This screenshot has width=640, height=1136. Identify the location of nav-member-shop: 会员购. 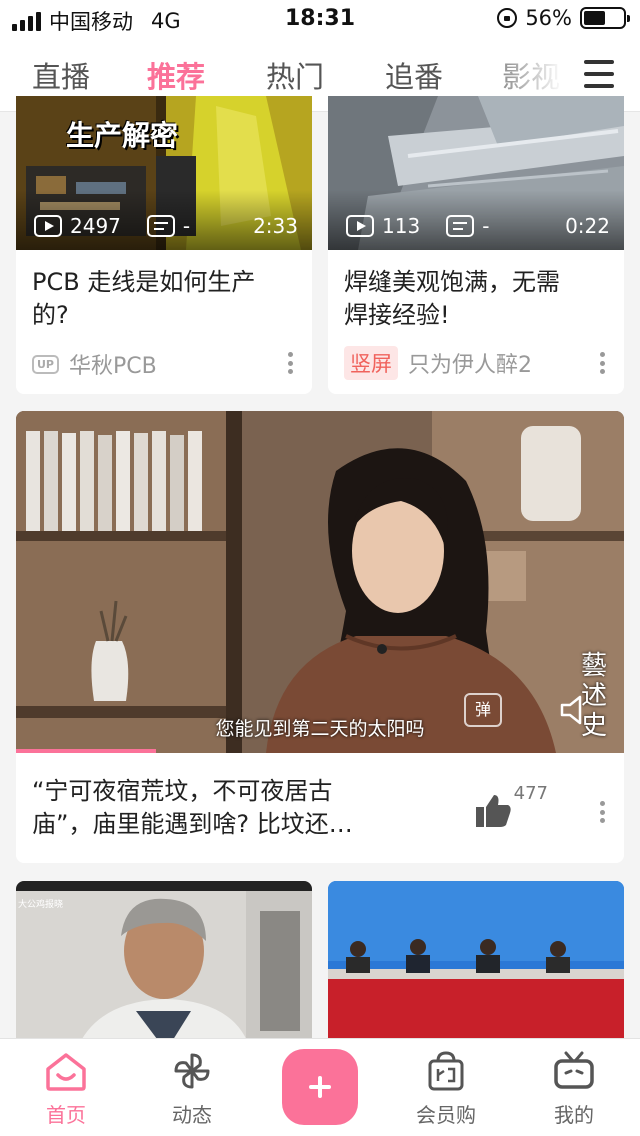
(446, 1089).